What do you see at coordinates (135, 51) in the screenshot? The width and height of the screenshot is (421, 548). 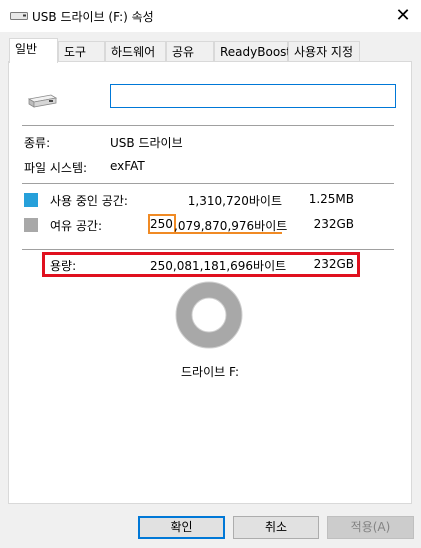 I see `tab-hardware: 하드웨어` at bounding box center [135, 51].